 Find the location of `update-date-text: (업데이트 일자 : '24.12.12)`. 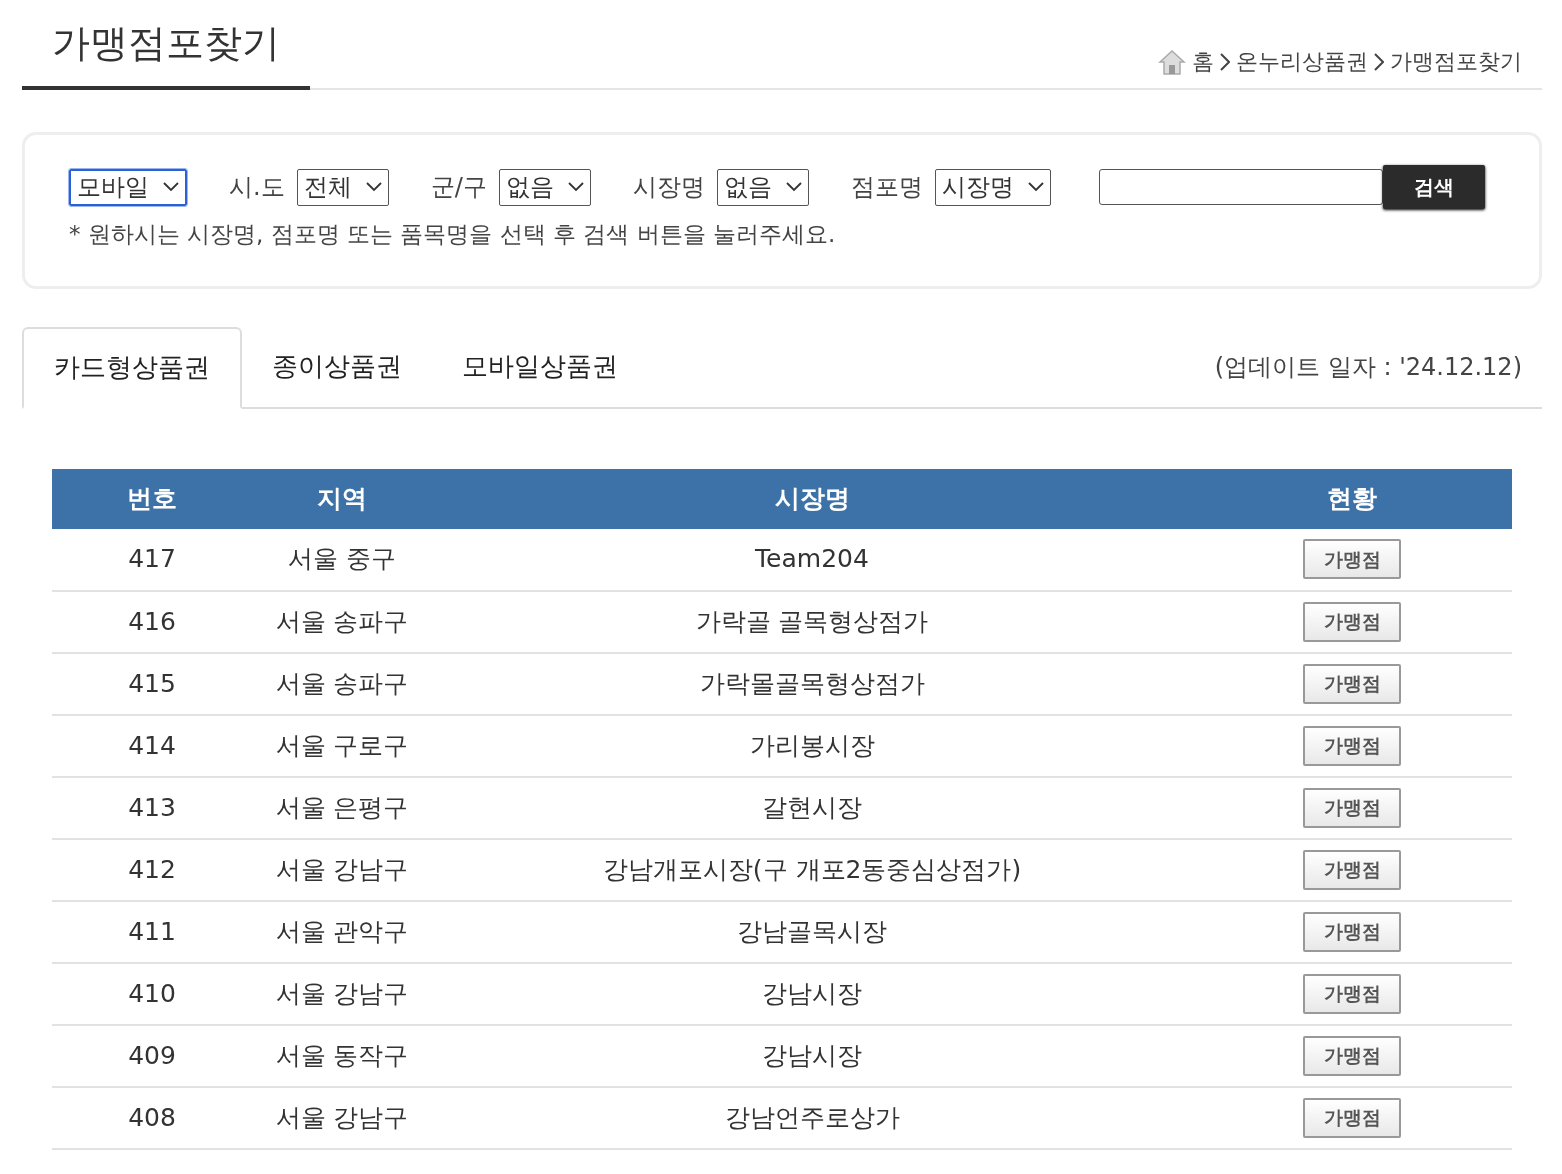

update-date-text: (업데이트 일자 : '24.12.12) is located at coordinates (1368, 367).